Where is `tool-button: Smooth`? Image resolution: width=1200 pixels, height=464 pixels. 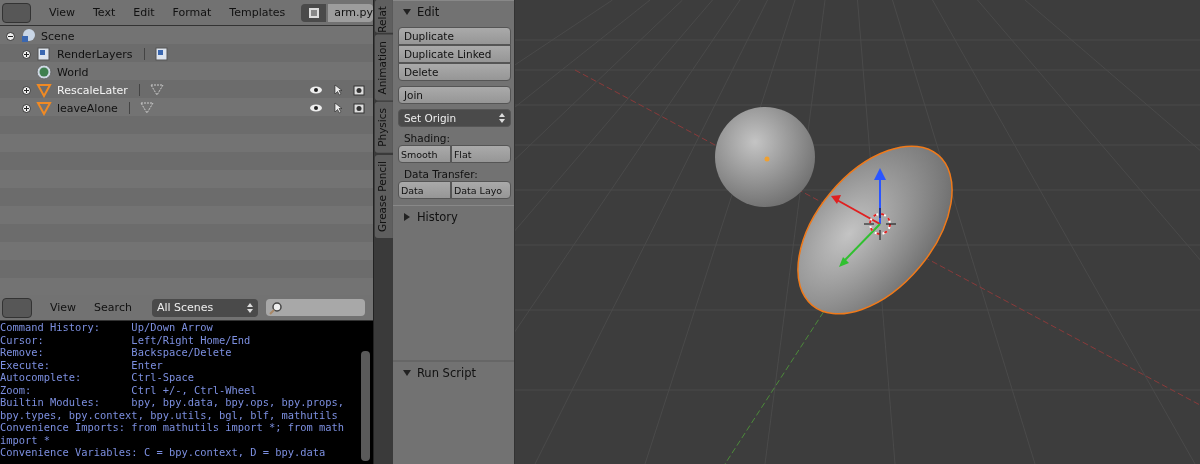 tool-button: Smooth is located at coordinates (424, 154).